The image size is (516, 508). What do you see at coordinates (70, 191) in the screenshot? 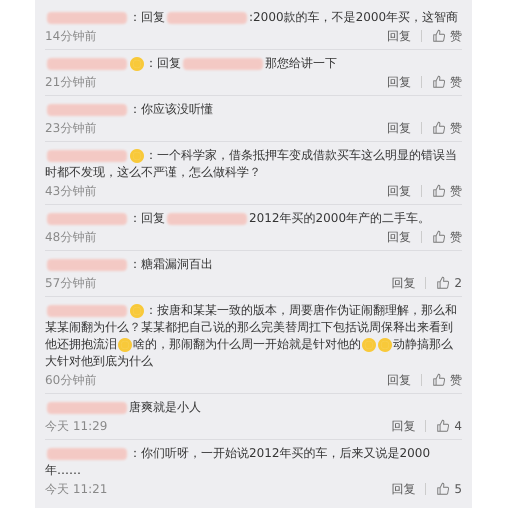
I see `comment-time: 43分钟前` at bounding box center [70, 191].